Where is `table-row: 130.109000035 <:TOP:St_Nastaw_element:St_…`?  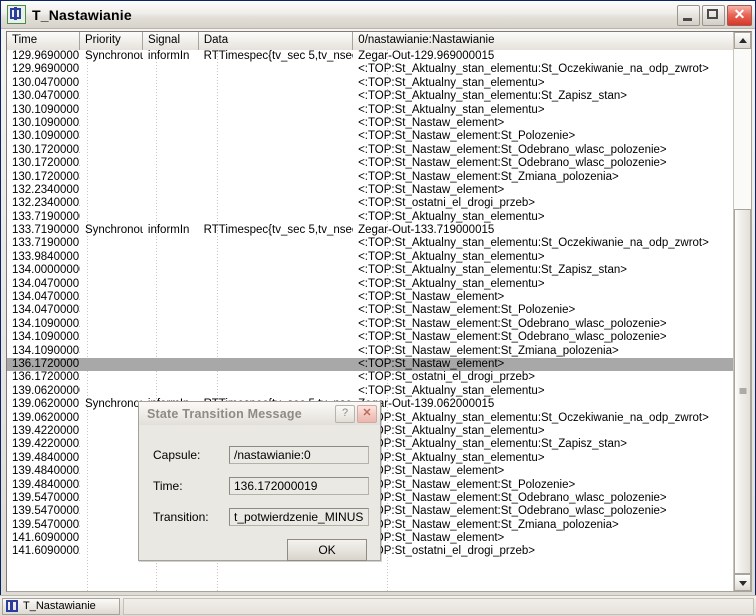
table-row: 130.109000035 <:TOP:St_Nastaw_element:St_… is located at coordinates (370, 136).